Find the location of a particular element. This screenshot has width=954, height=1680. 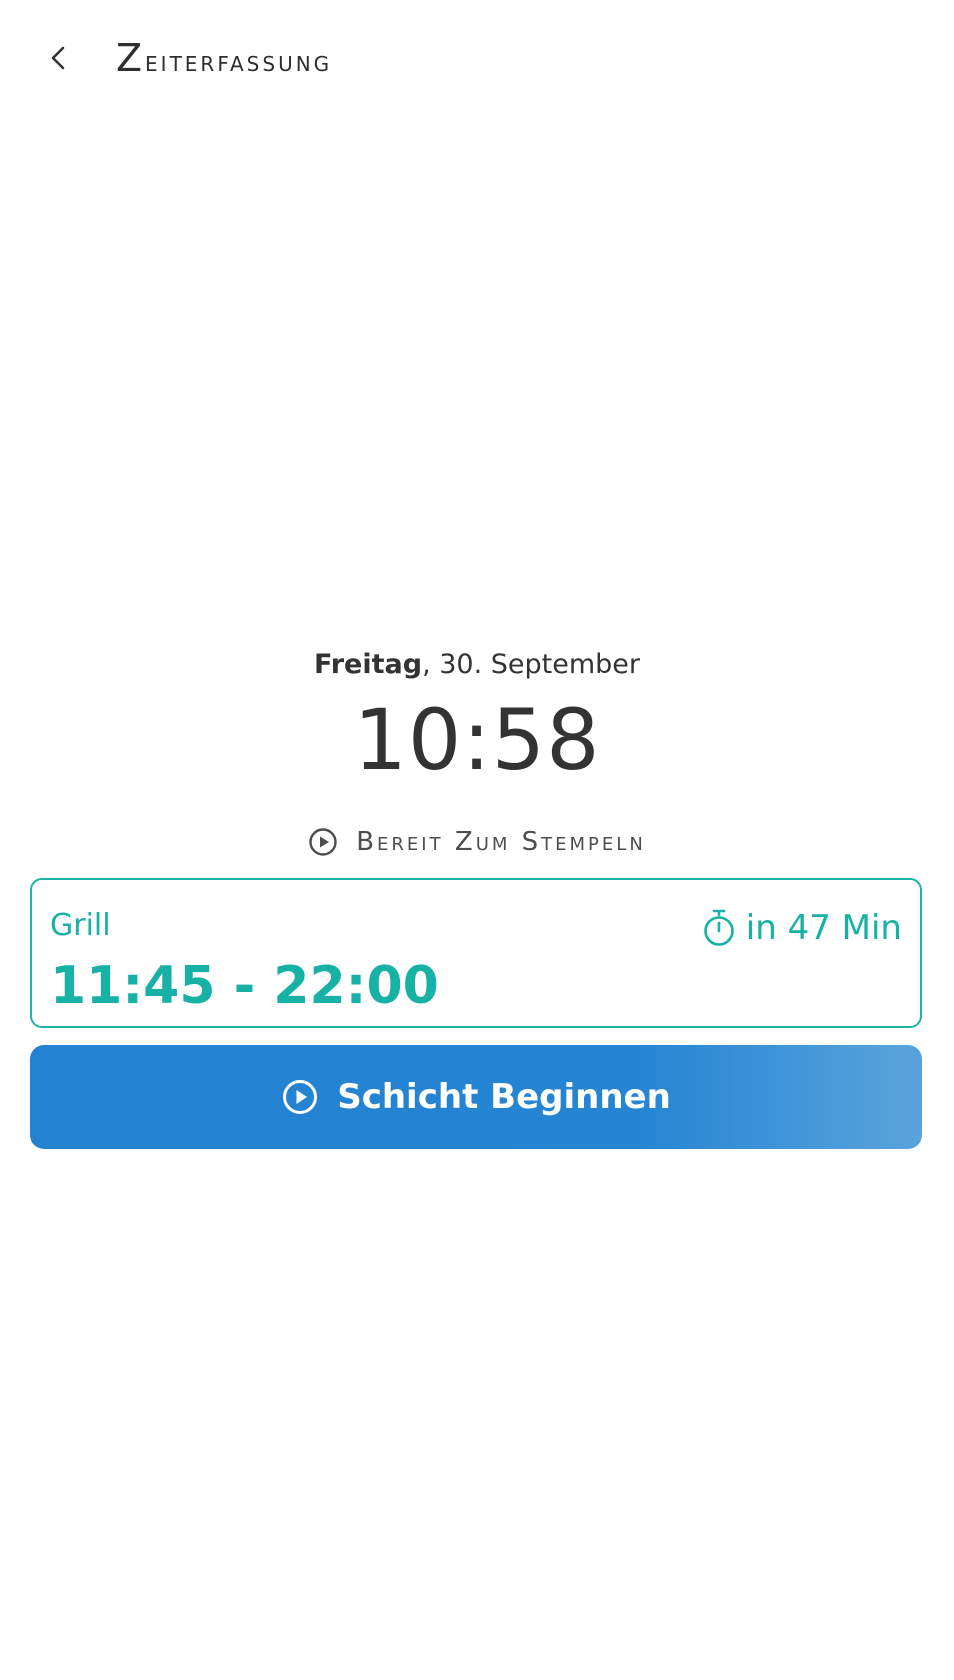

date-label: , 30. September is located at coordinates (531, 664).